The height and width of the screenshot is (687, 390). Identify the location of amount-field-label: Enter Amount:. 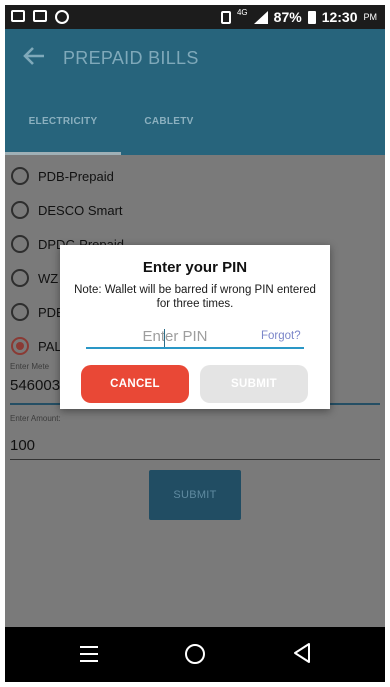
(35, 418).